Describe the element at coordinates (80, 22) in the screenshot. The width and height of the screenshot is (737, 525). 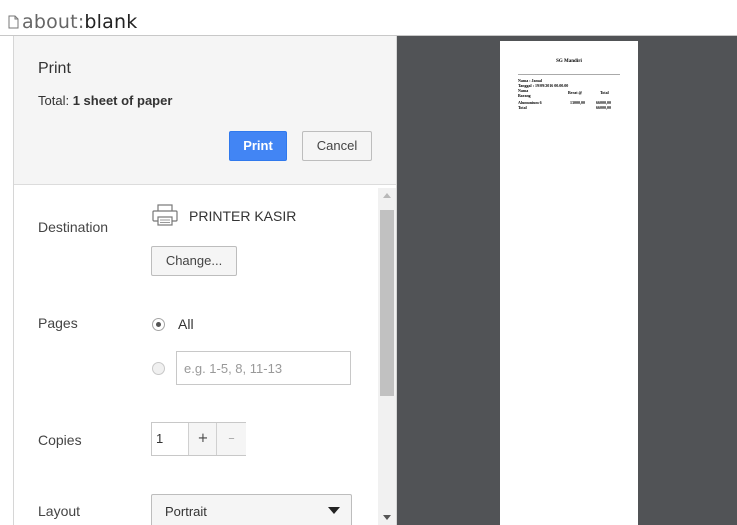
I see `url-text: about:blank` at that location.